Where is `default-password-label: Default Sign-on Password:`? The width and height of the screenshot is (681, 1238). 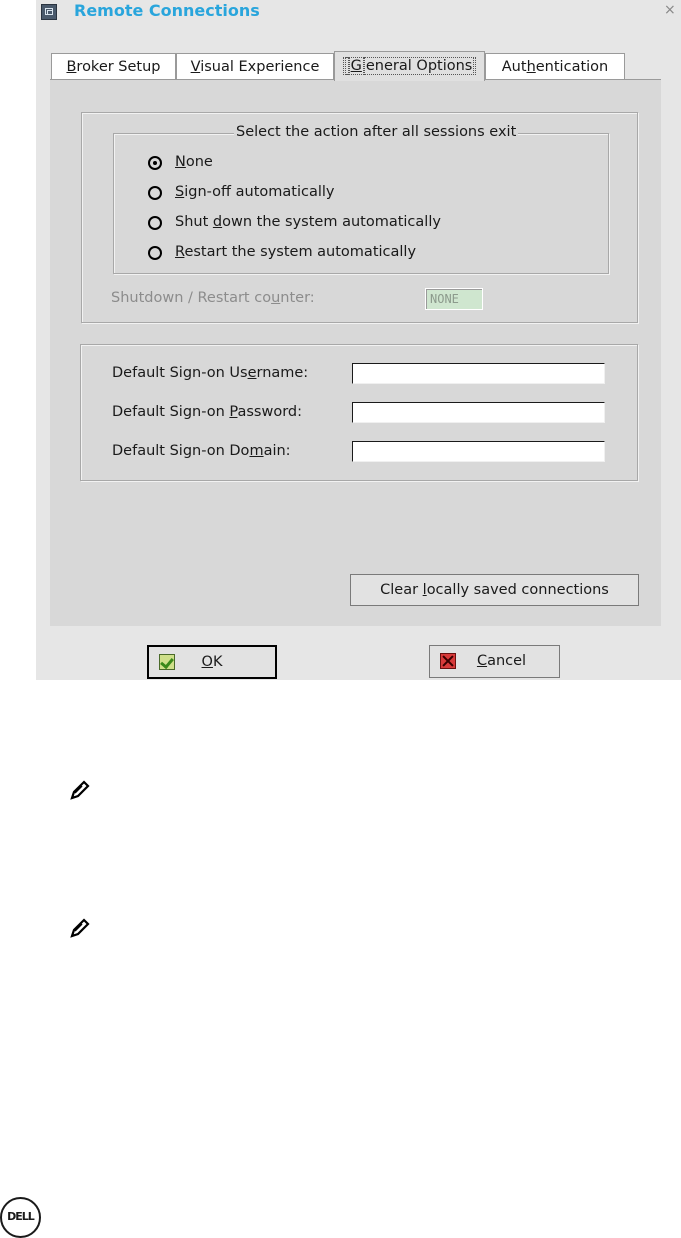 default-password-label: Default Sign-on Password: is located at coordinates (207, 412).